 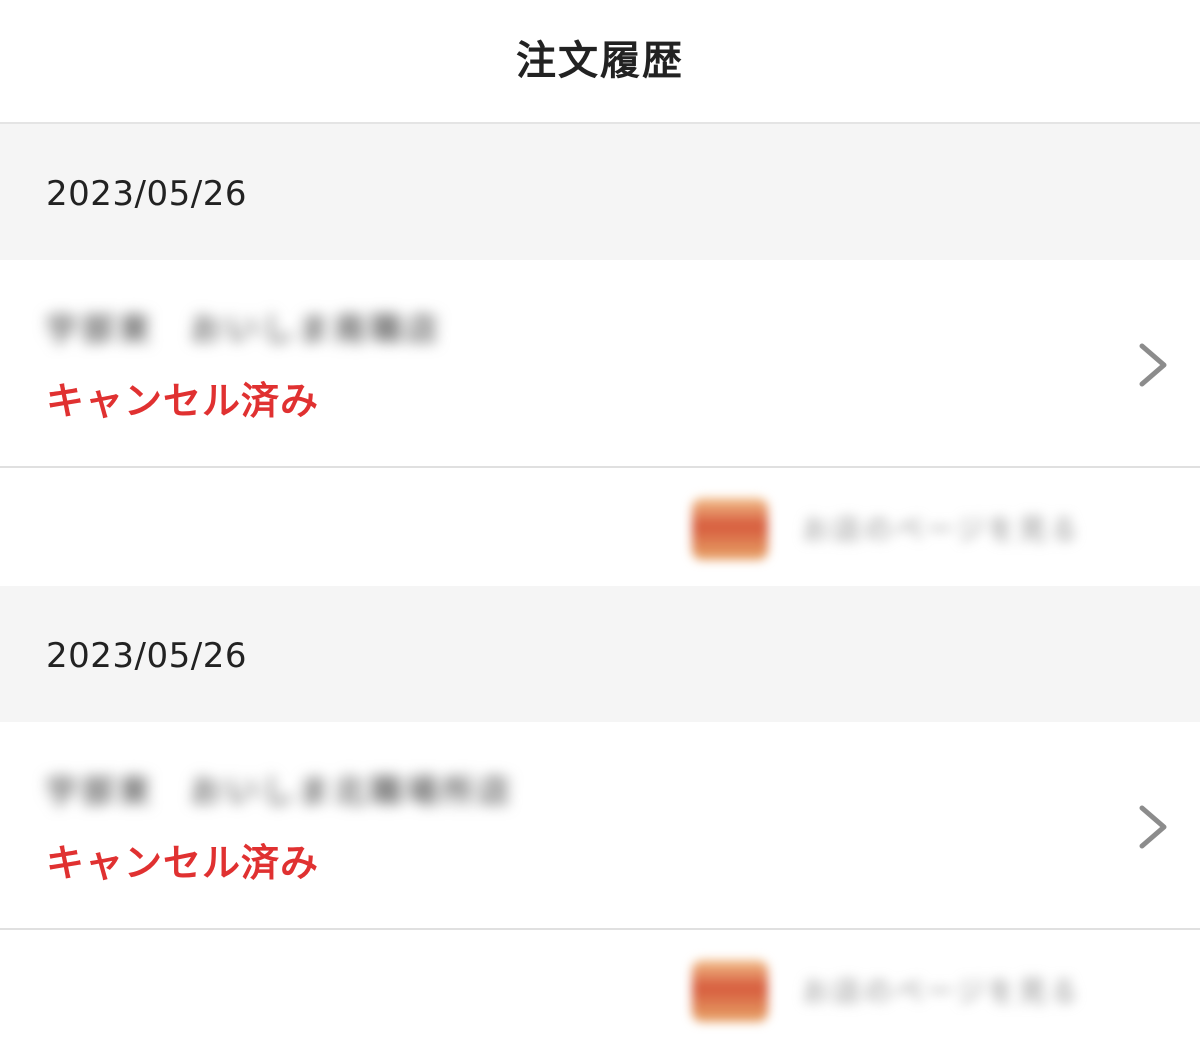 What do you see at coordinates (244, 329) in the screenshot?
I see `store-name: 宇部東 おいしま南職店` at bounding box center [244, 329].